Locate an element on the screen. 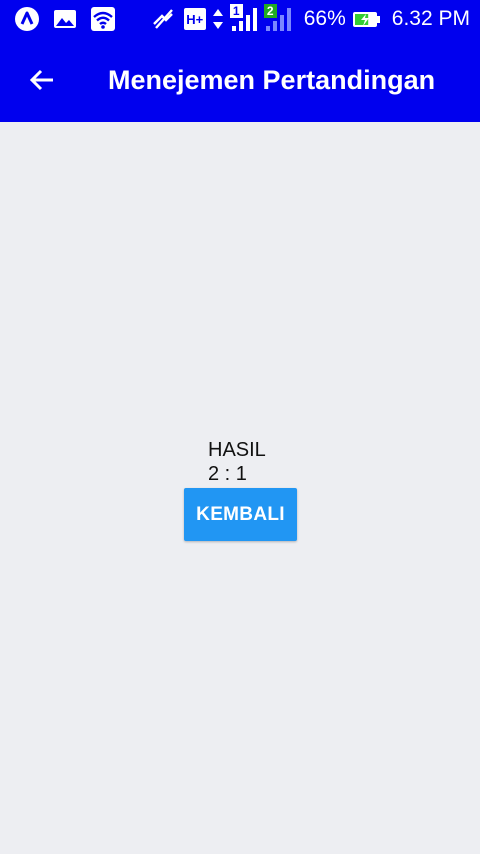  signal-sim2-icon: 2 is located at coordinates (277, 18).